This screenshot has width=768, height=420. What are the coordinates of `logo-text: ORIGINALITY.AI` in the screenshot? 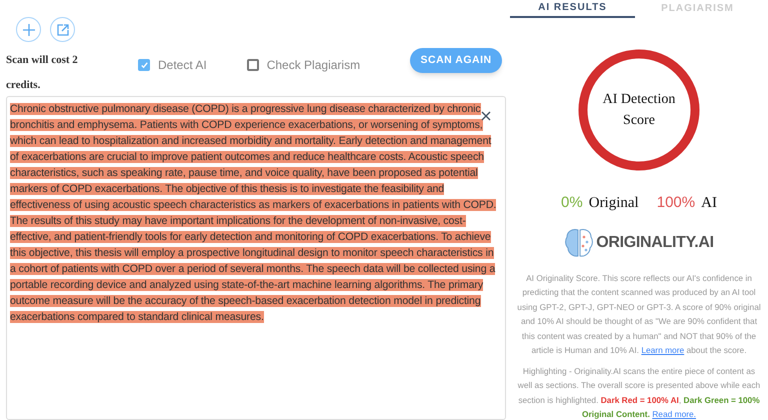 It's located at (655, 242).